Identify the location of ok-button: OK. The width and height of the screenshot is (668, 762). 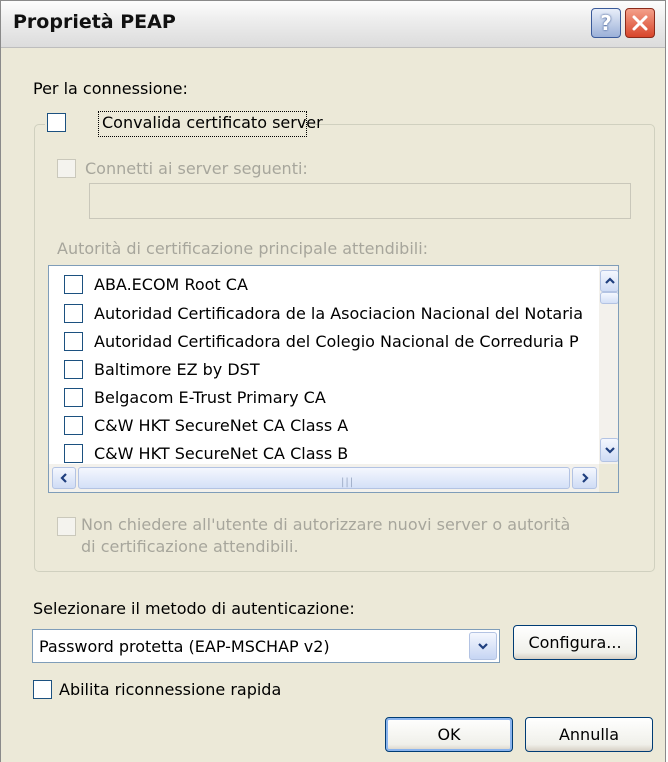
(449, 734).